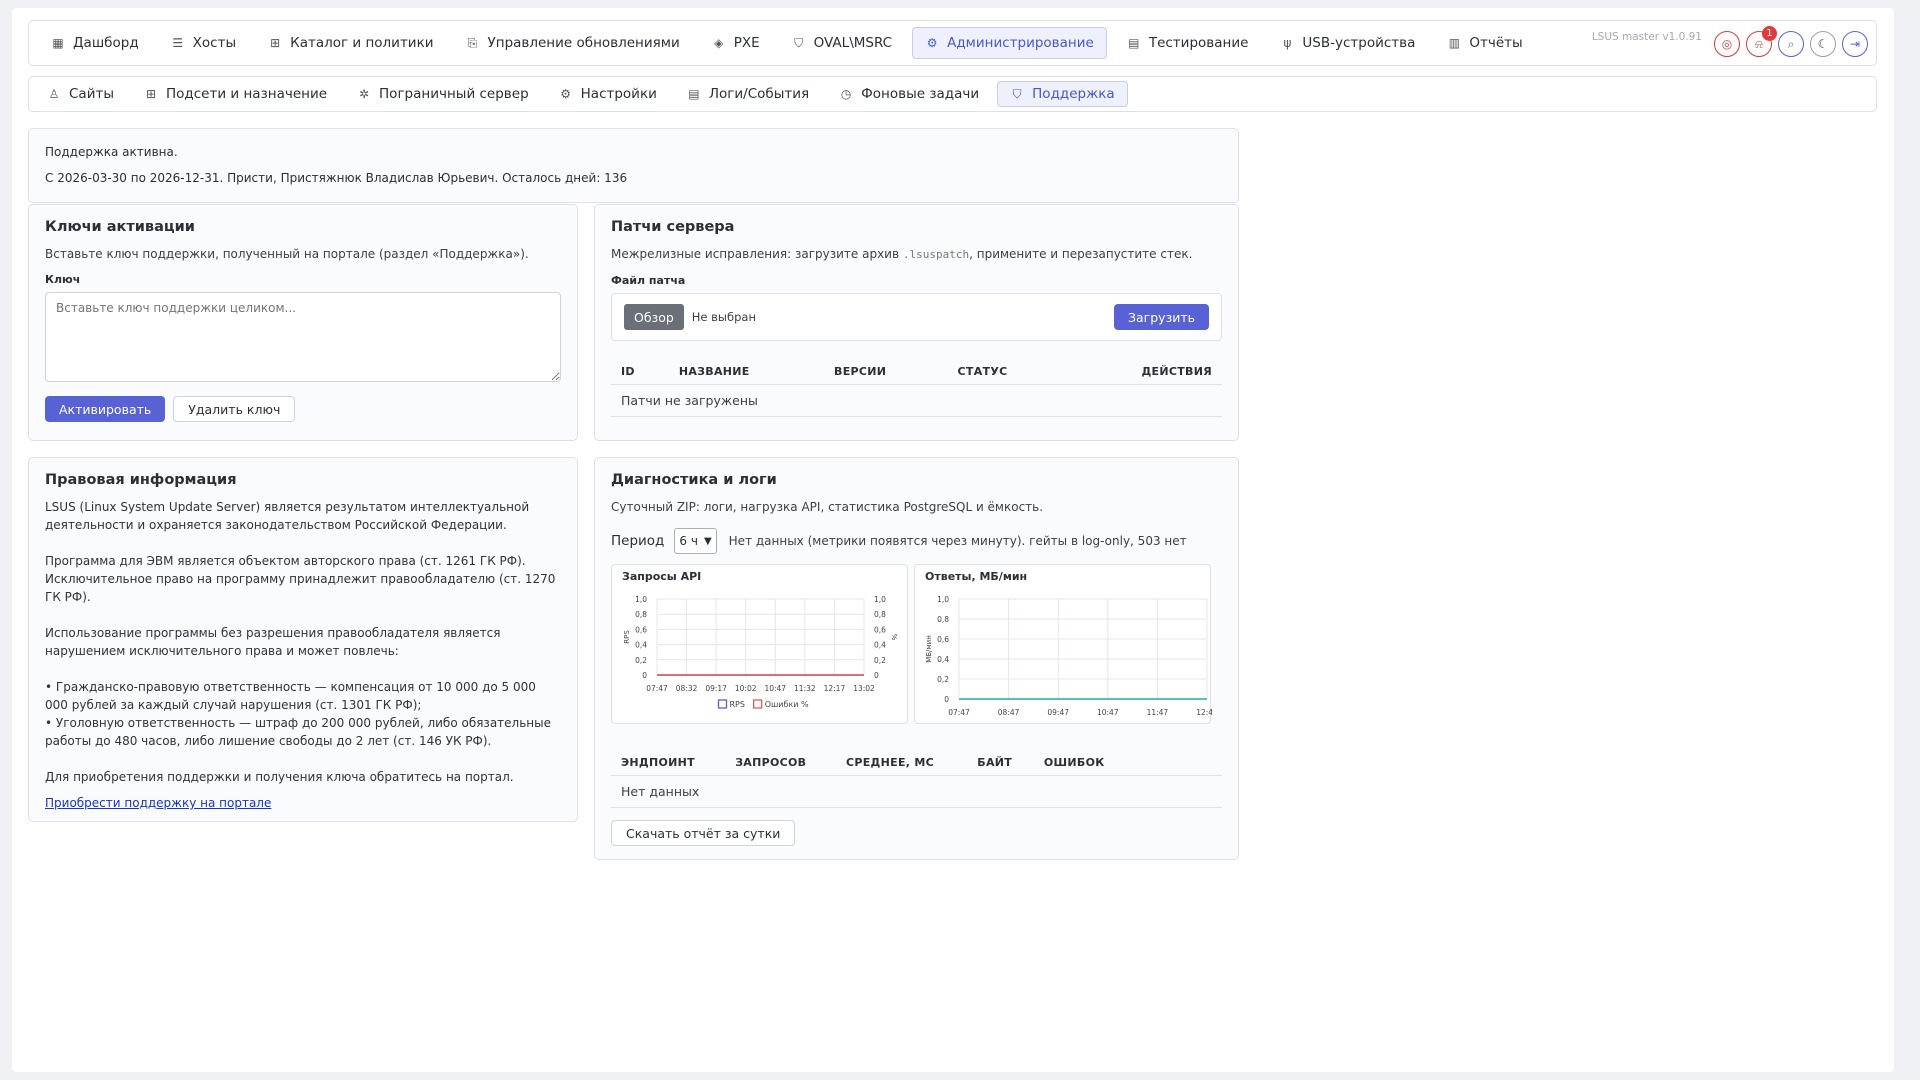  I want to click on legend-entry: RPS, so click(737, 704).